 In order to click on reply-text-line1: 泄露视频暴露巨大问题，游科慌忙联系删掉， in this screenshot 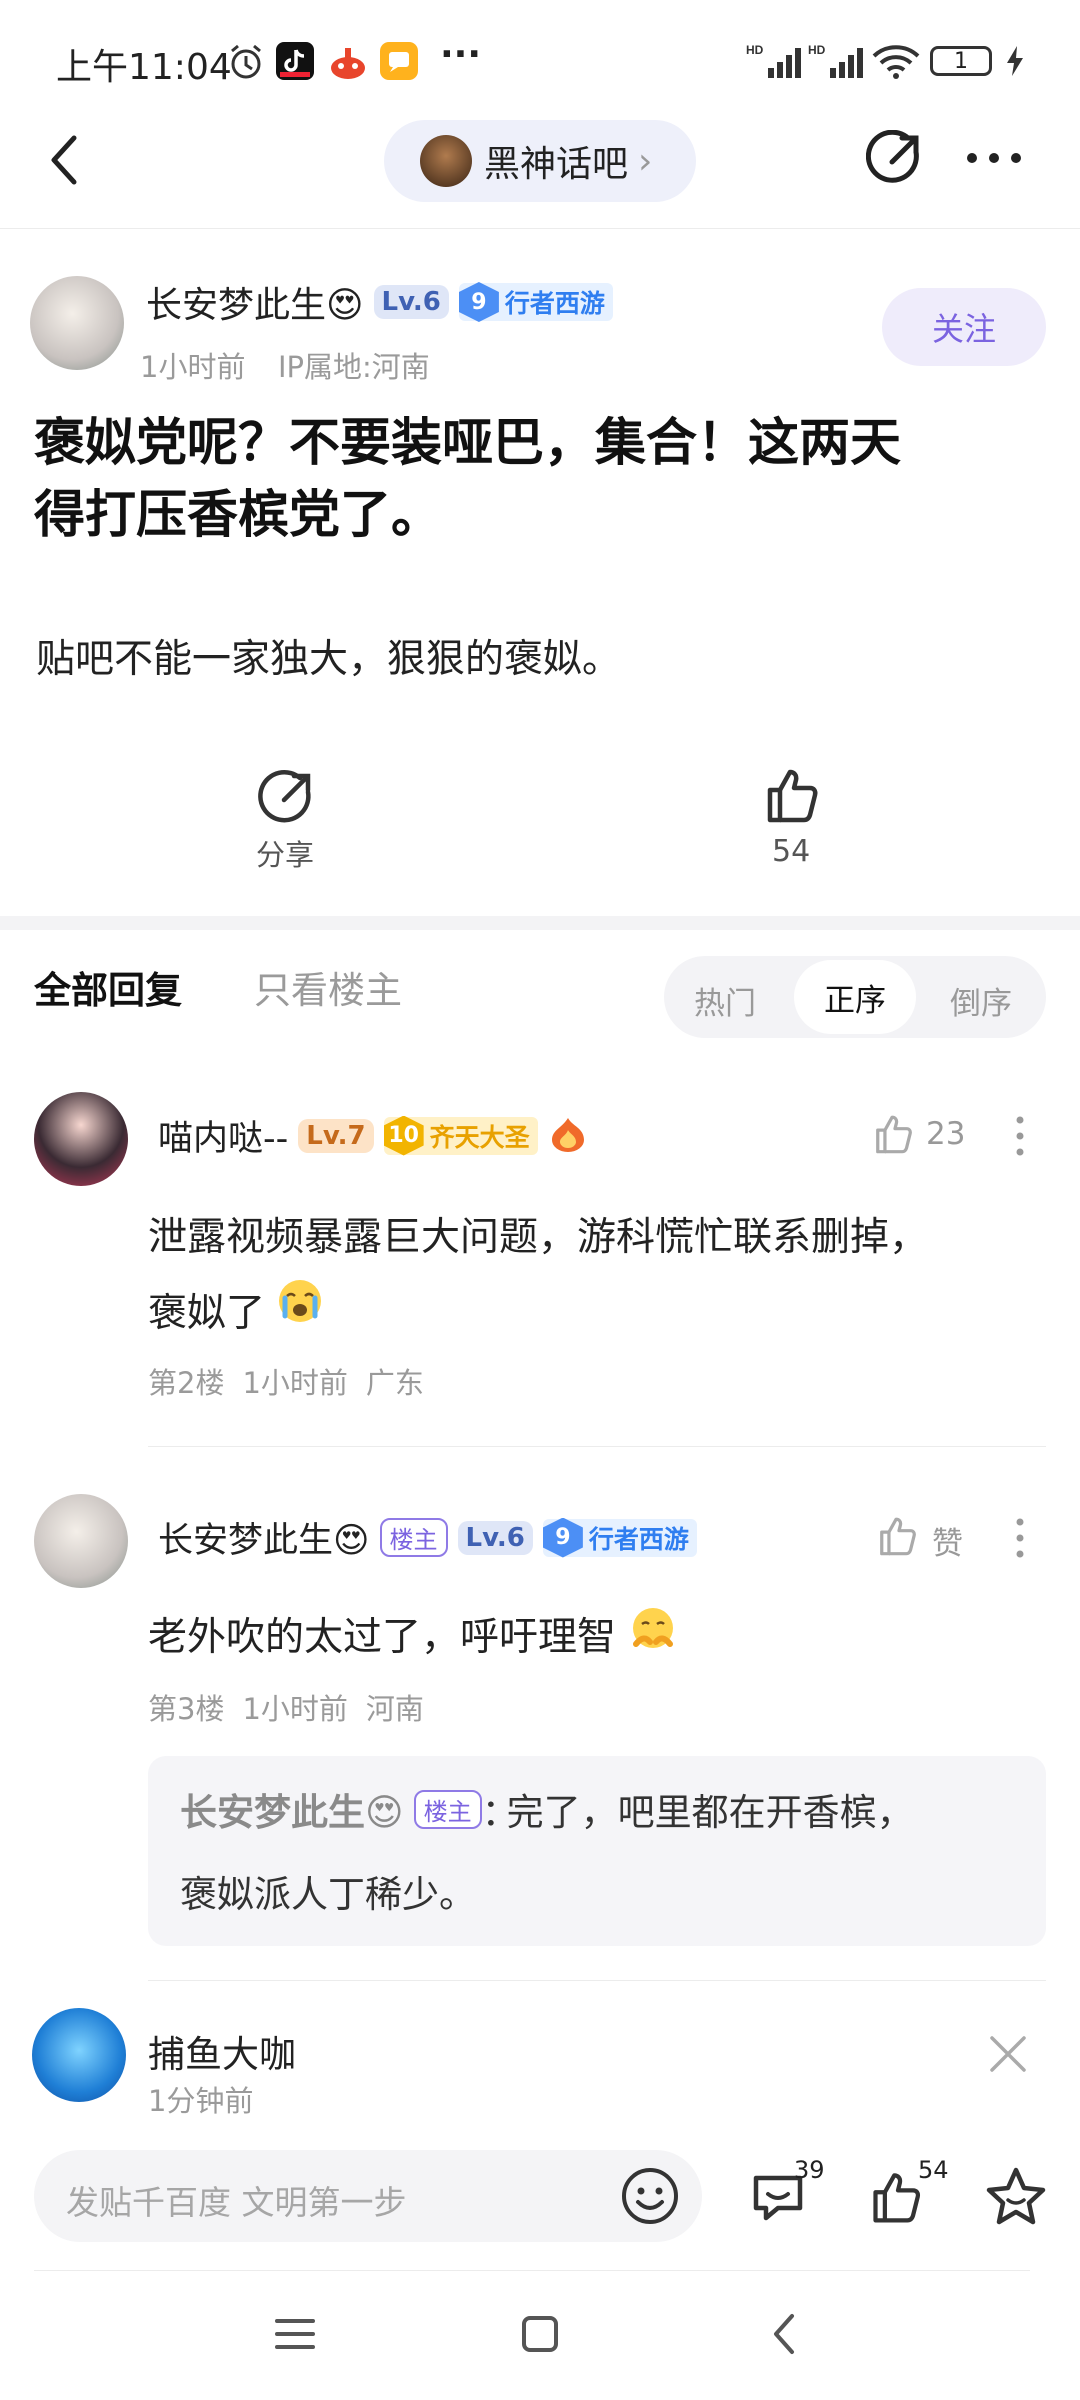, I will do `click(538, 1237)`.